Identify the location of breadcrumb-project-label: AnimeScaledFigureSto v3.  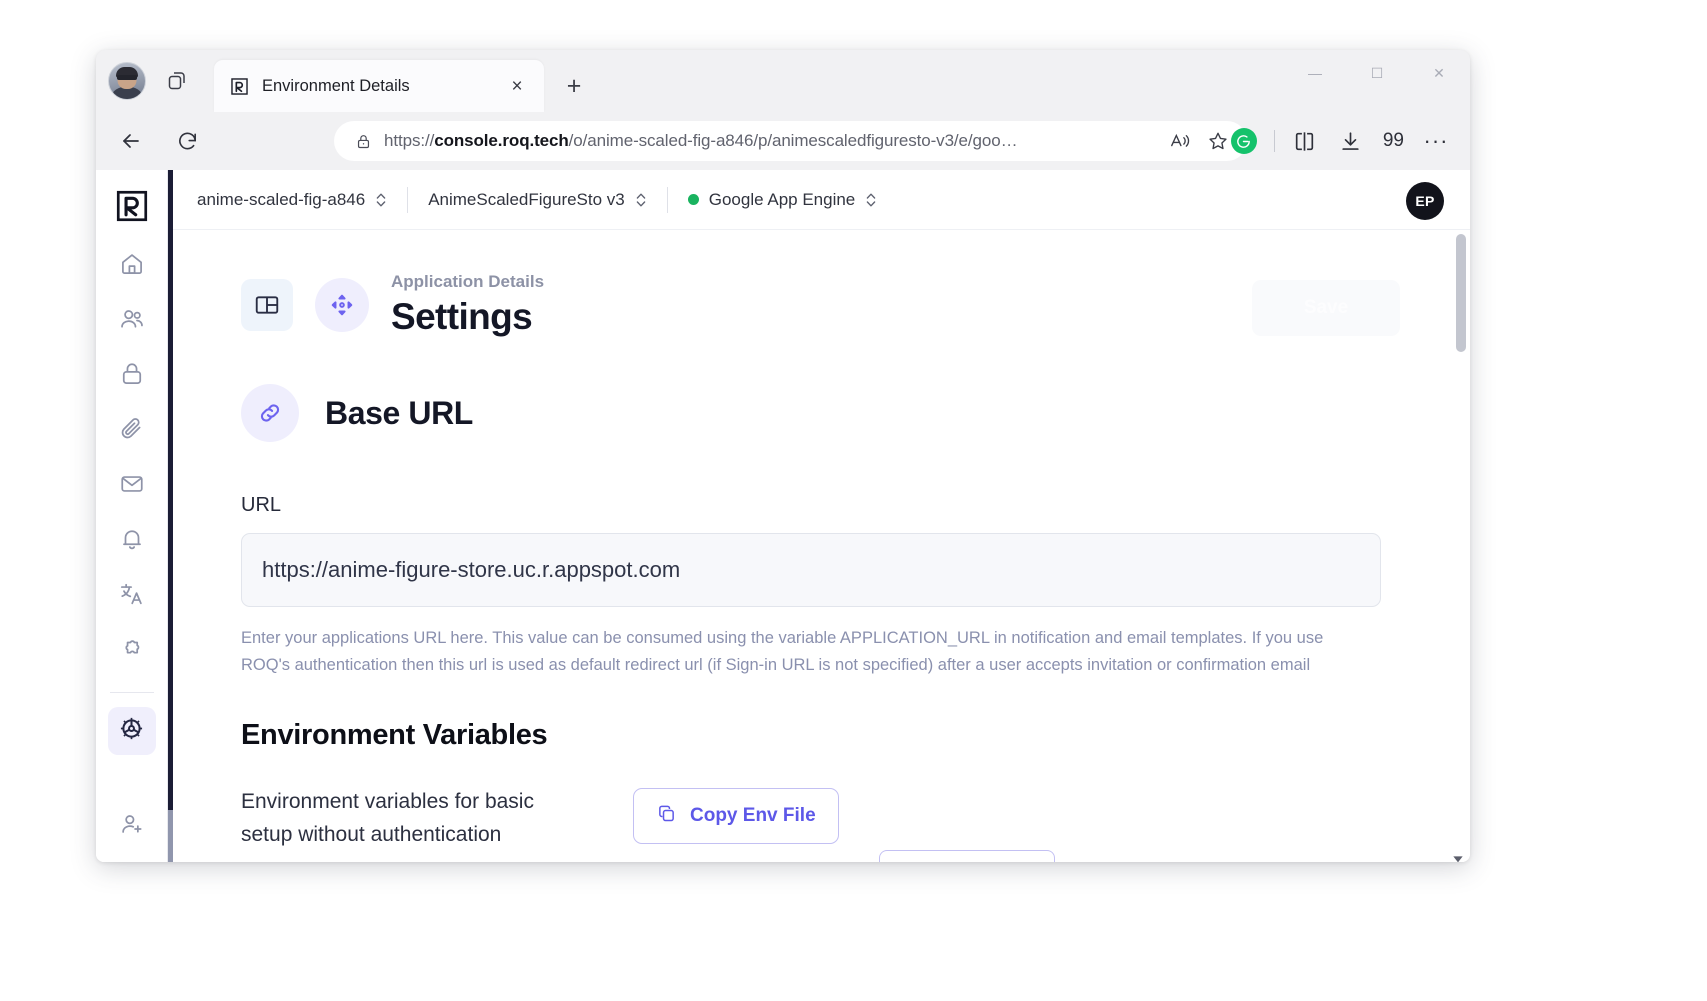
(526, 199).